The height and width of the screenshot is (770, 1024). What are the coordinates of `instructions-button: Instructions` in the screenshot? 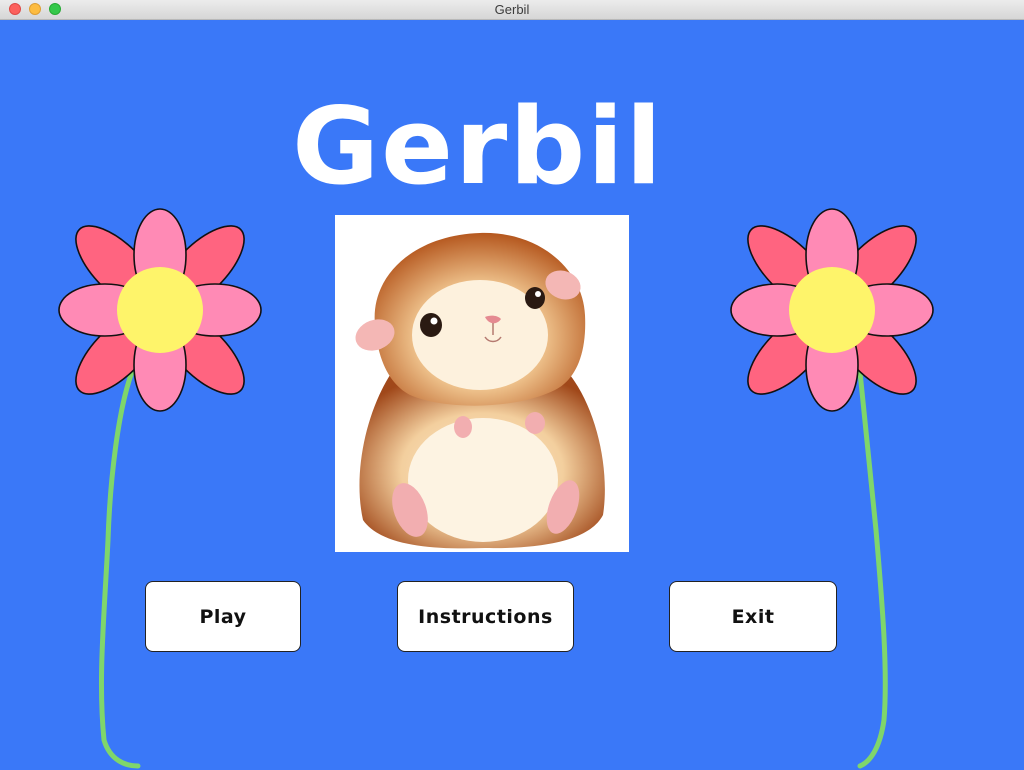 It's located at (485, 616).